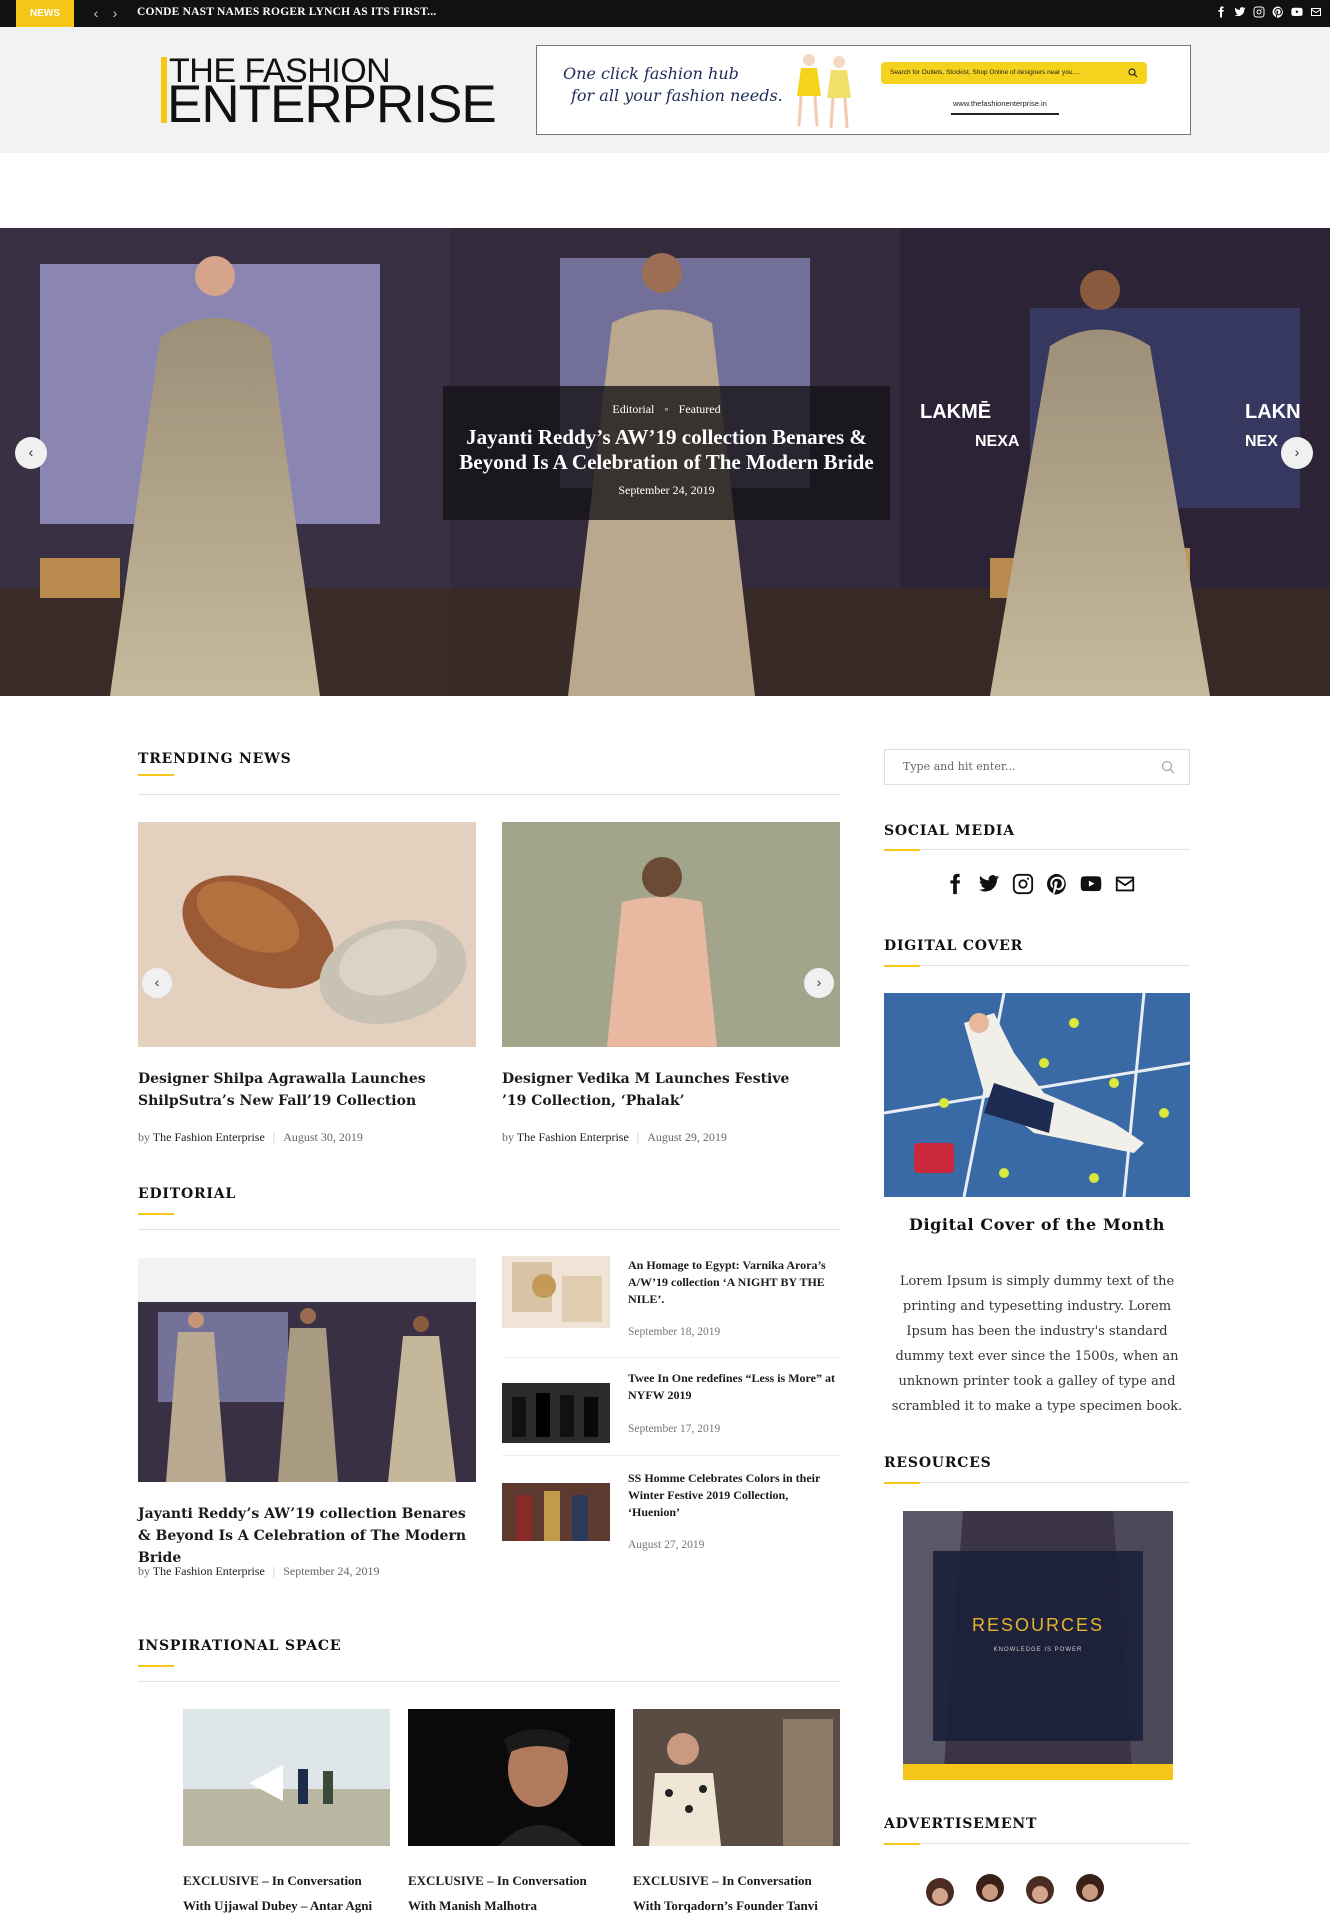 This screenshot has width=1330, height=1916. I want to click on site-logo: THE FASHION ENTERPRISE, so click(329, 92).